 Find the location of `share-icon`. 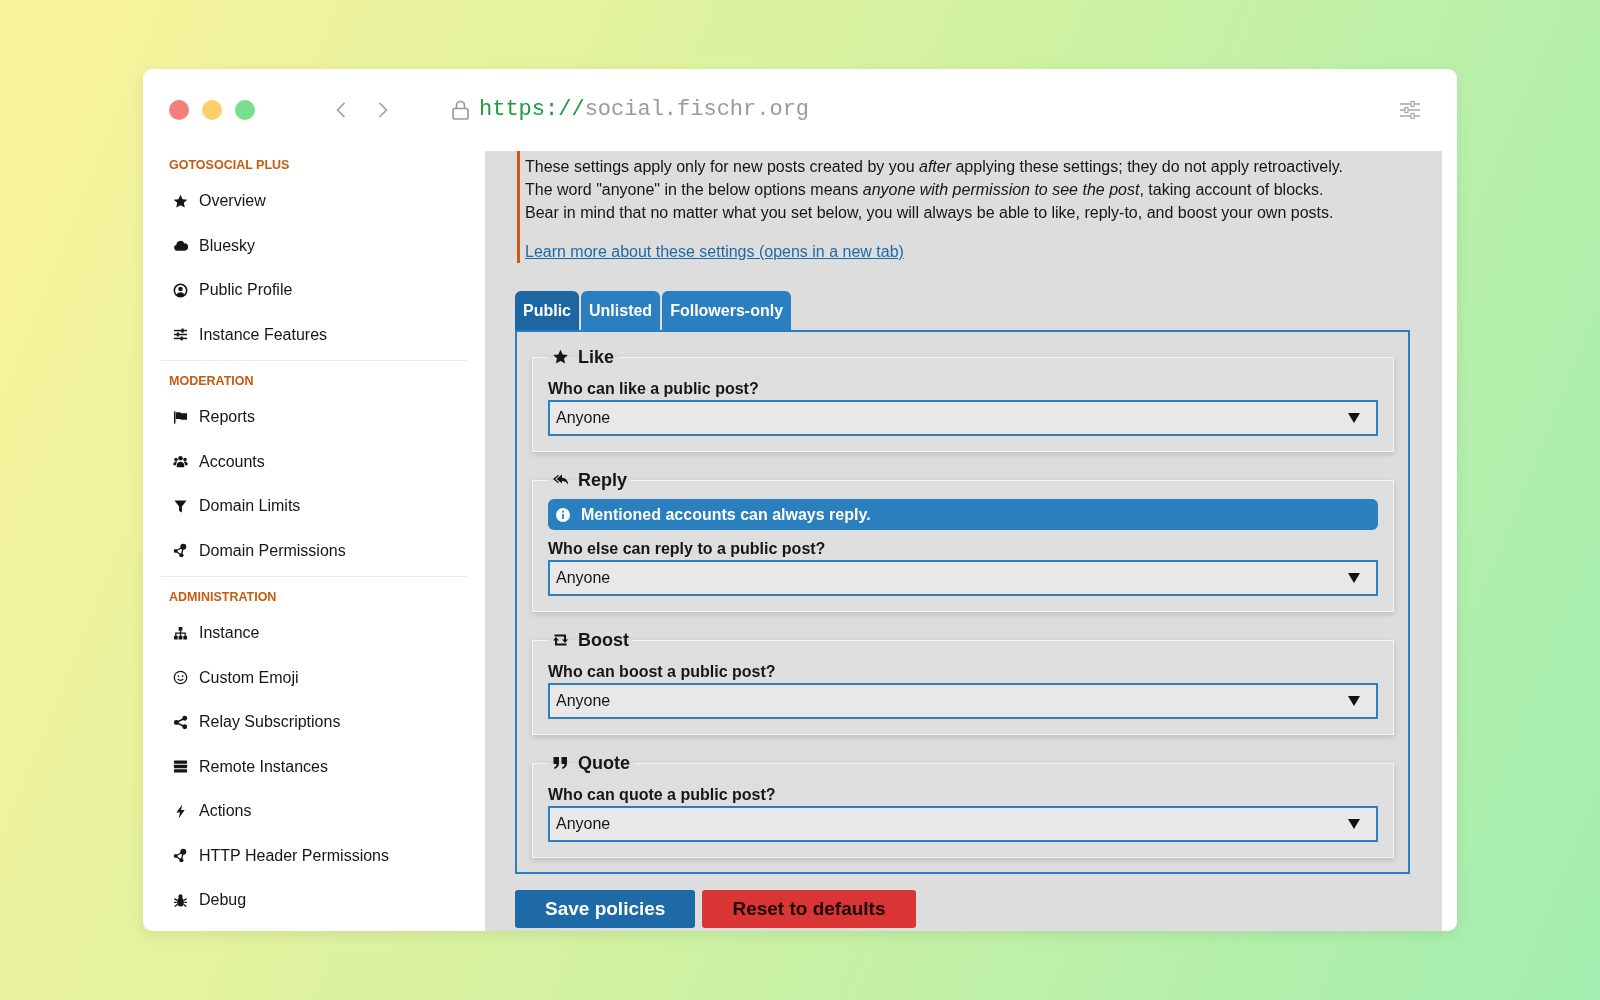

share-icon is located at coordinates (180, 722).